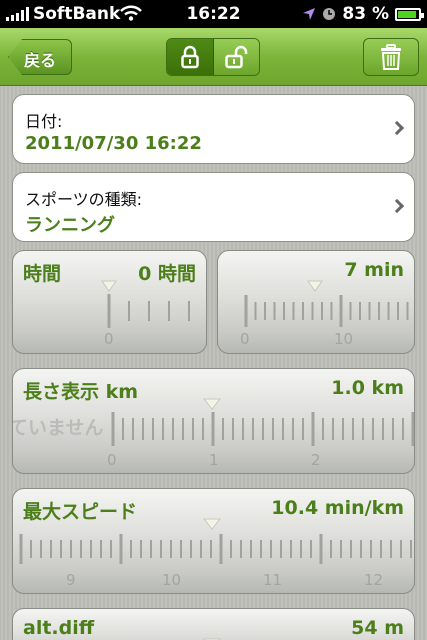  Describe the element at coordinates (109, 302) in the screenshot. I see `hours-slider: 0 時間 0 時間` at that location.